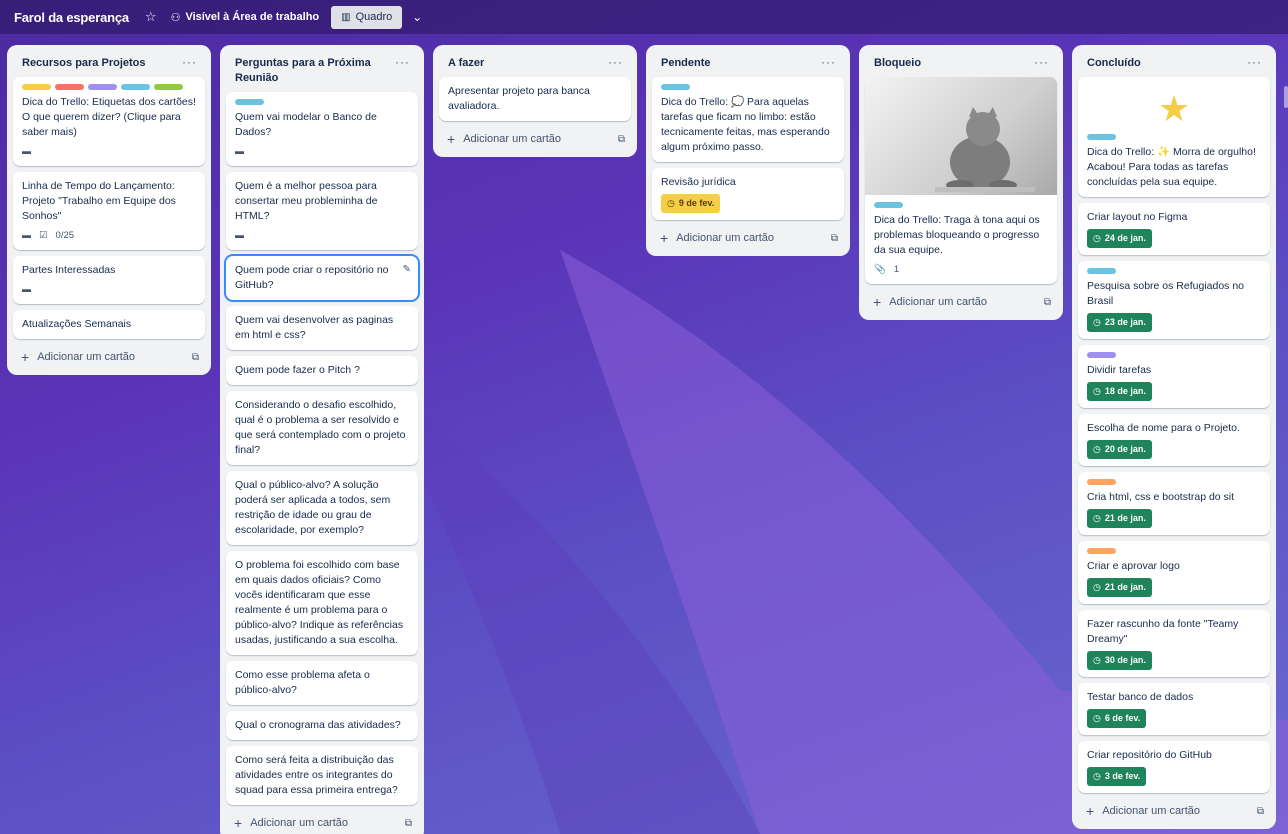  What do you see at coordinates (1174, 376) in the screenshot?
I see `card: Dividir tarefas ◷ 18 de jan.` at bounding box center [1174, 376].